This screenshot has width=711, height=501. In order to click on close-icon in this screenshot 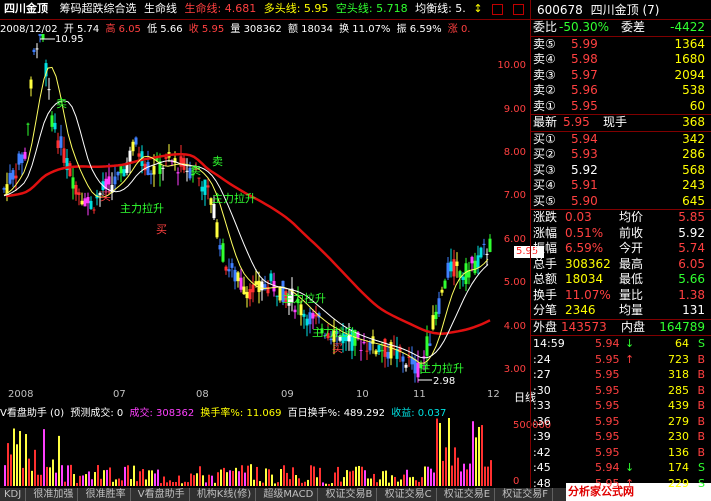, I will do `click(518, 9)`.